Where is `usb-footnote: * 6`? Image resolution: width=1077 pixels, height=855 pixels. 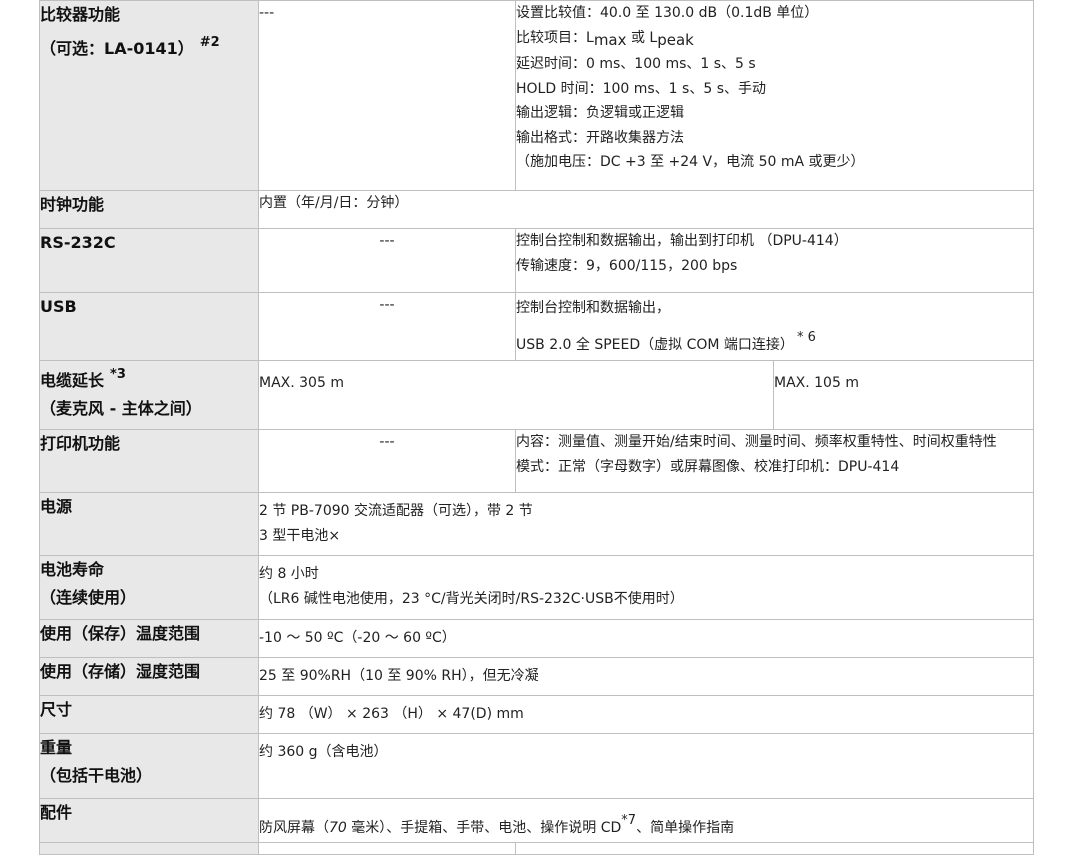
usb-footnote: * 6 is located at coordinates (806, 337).